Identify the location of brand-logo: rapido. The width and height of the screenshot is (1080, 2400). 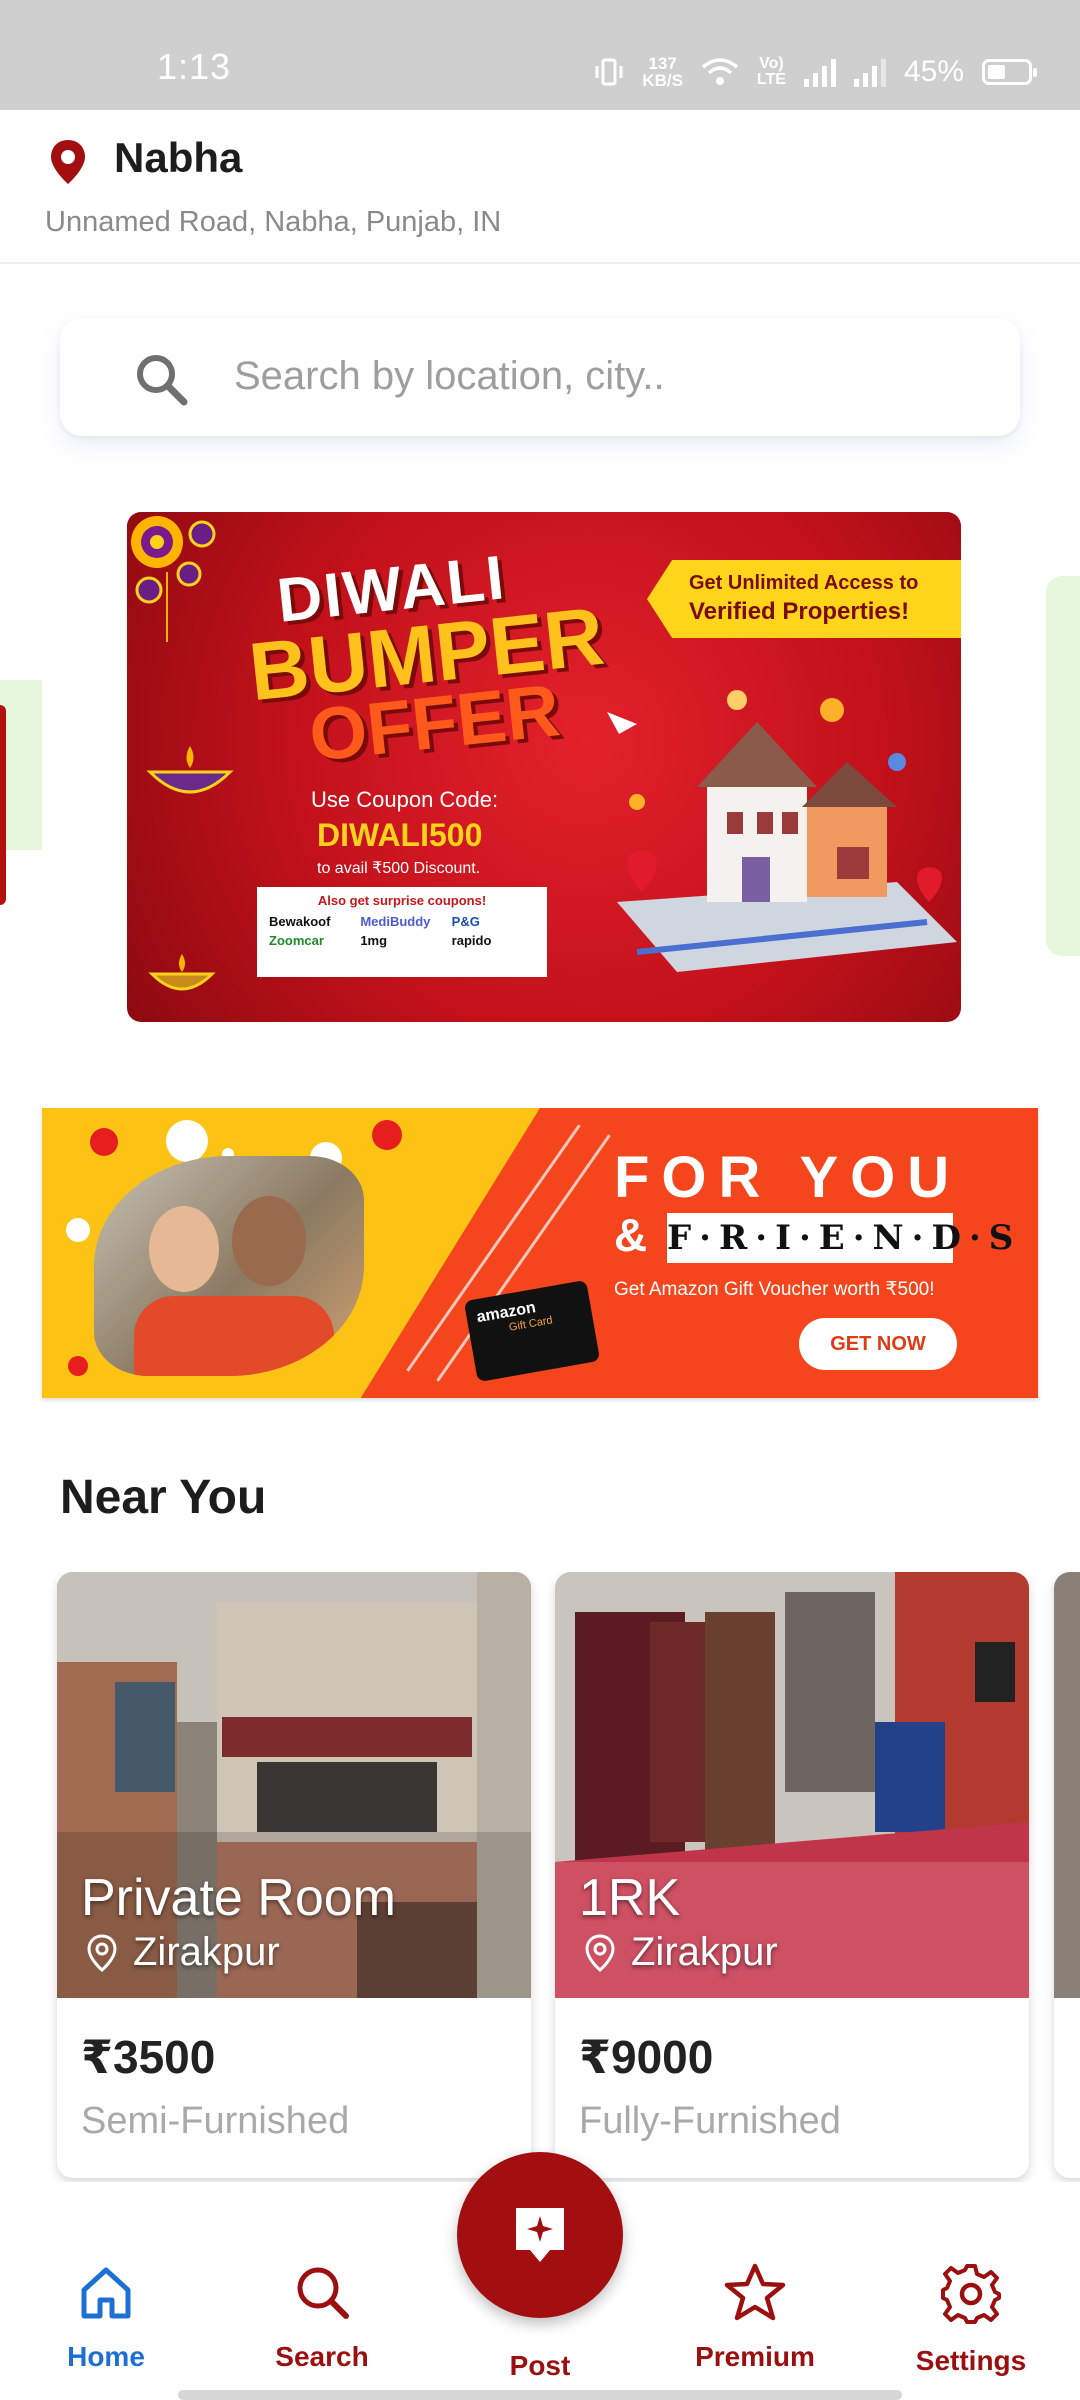
(471, 940).